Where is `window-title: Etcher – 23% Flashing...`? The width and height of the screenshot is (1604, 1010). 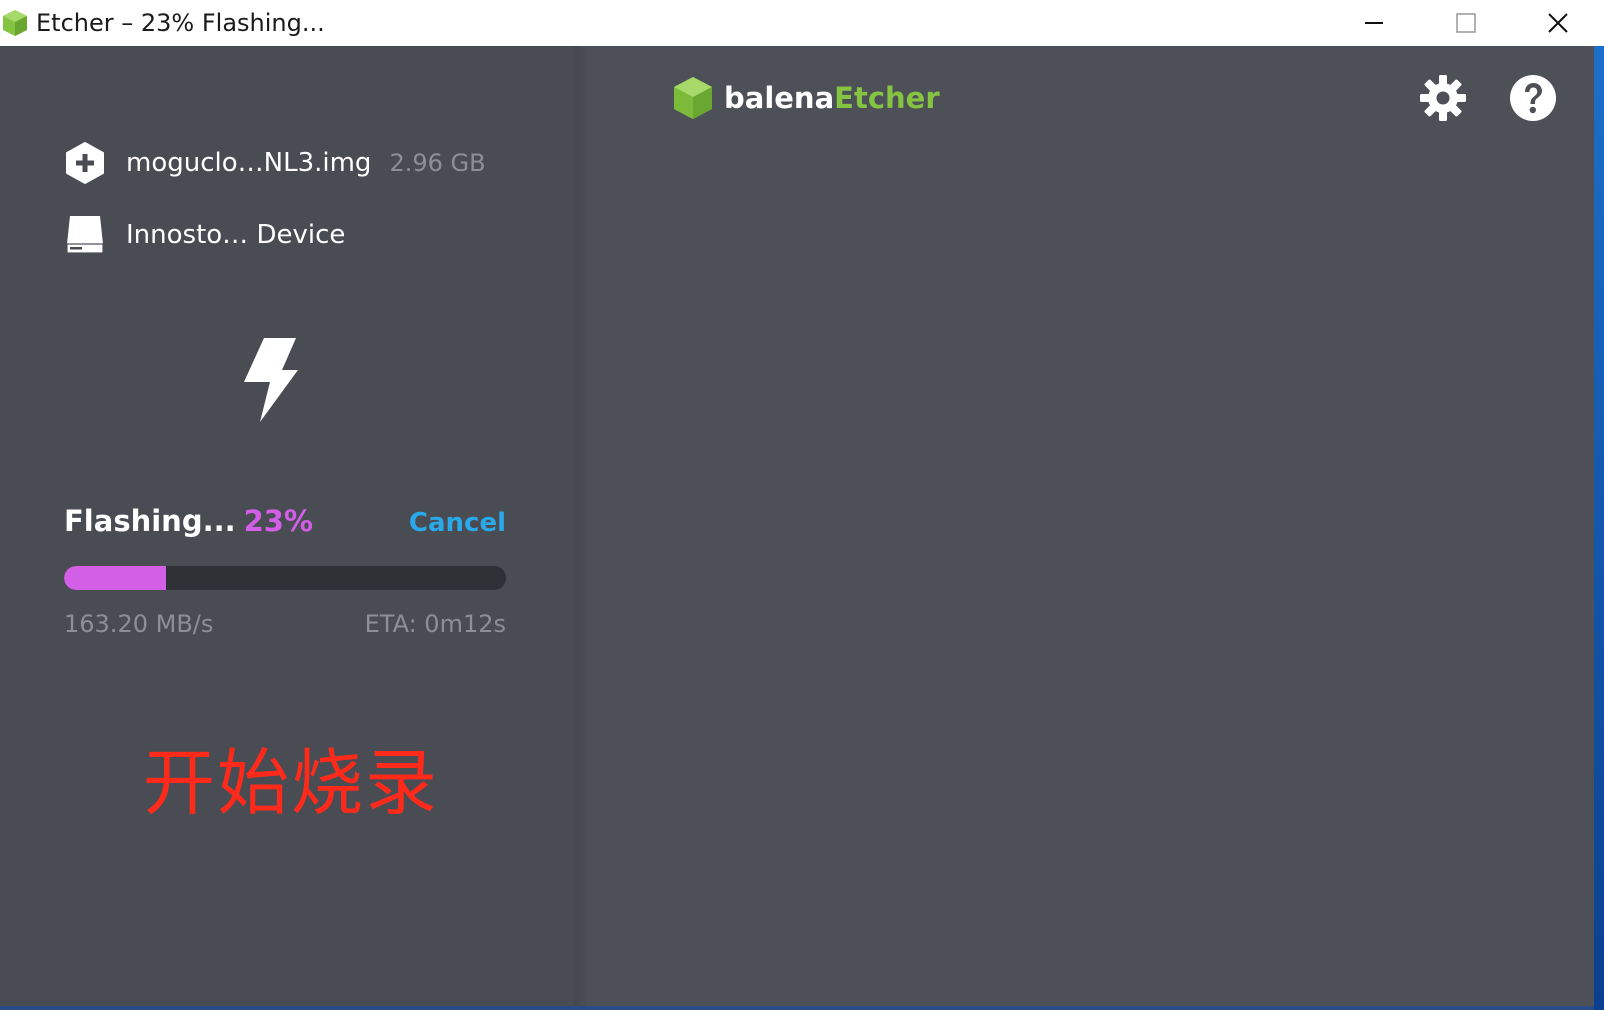 window-title: Etcher – 23% Flashing... is located at coordinates (180, 23).